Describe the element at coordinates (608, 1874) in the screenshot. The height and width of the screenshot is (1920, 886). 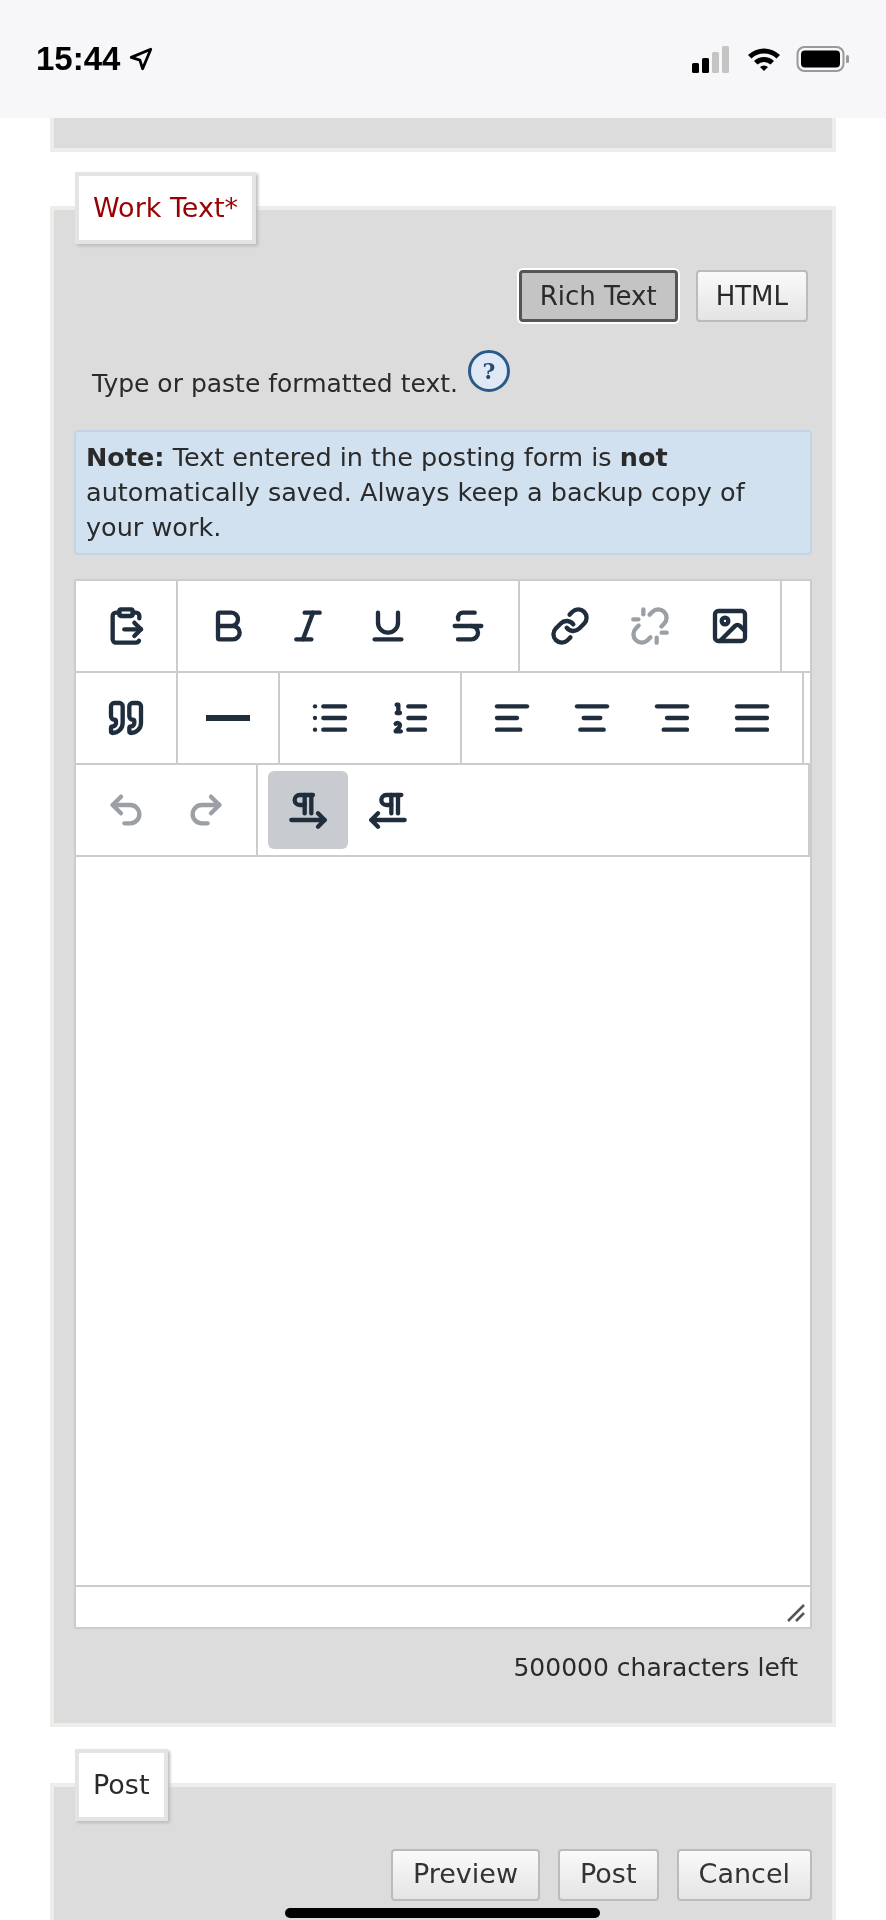
I see `form-button: Post` at that location.